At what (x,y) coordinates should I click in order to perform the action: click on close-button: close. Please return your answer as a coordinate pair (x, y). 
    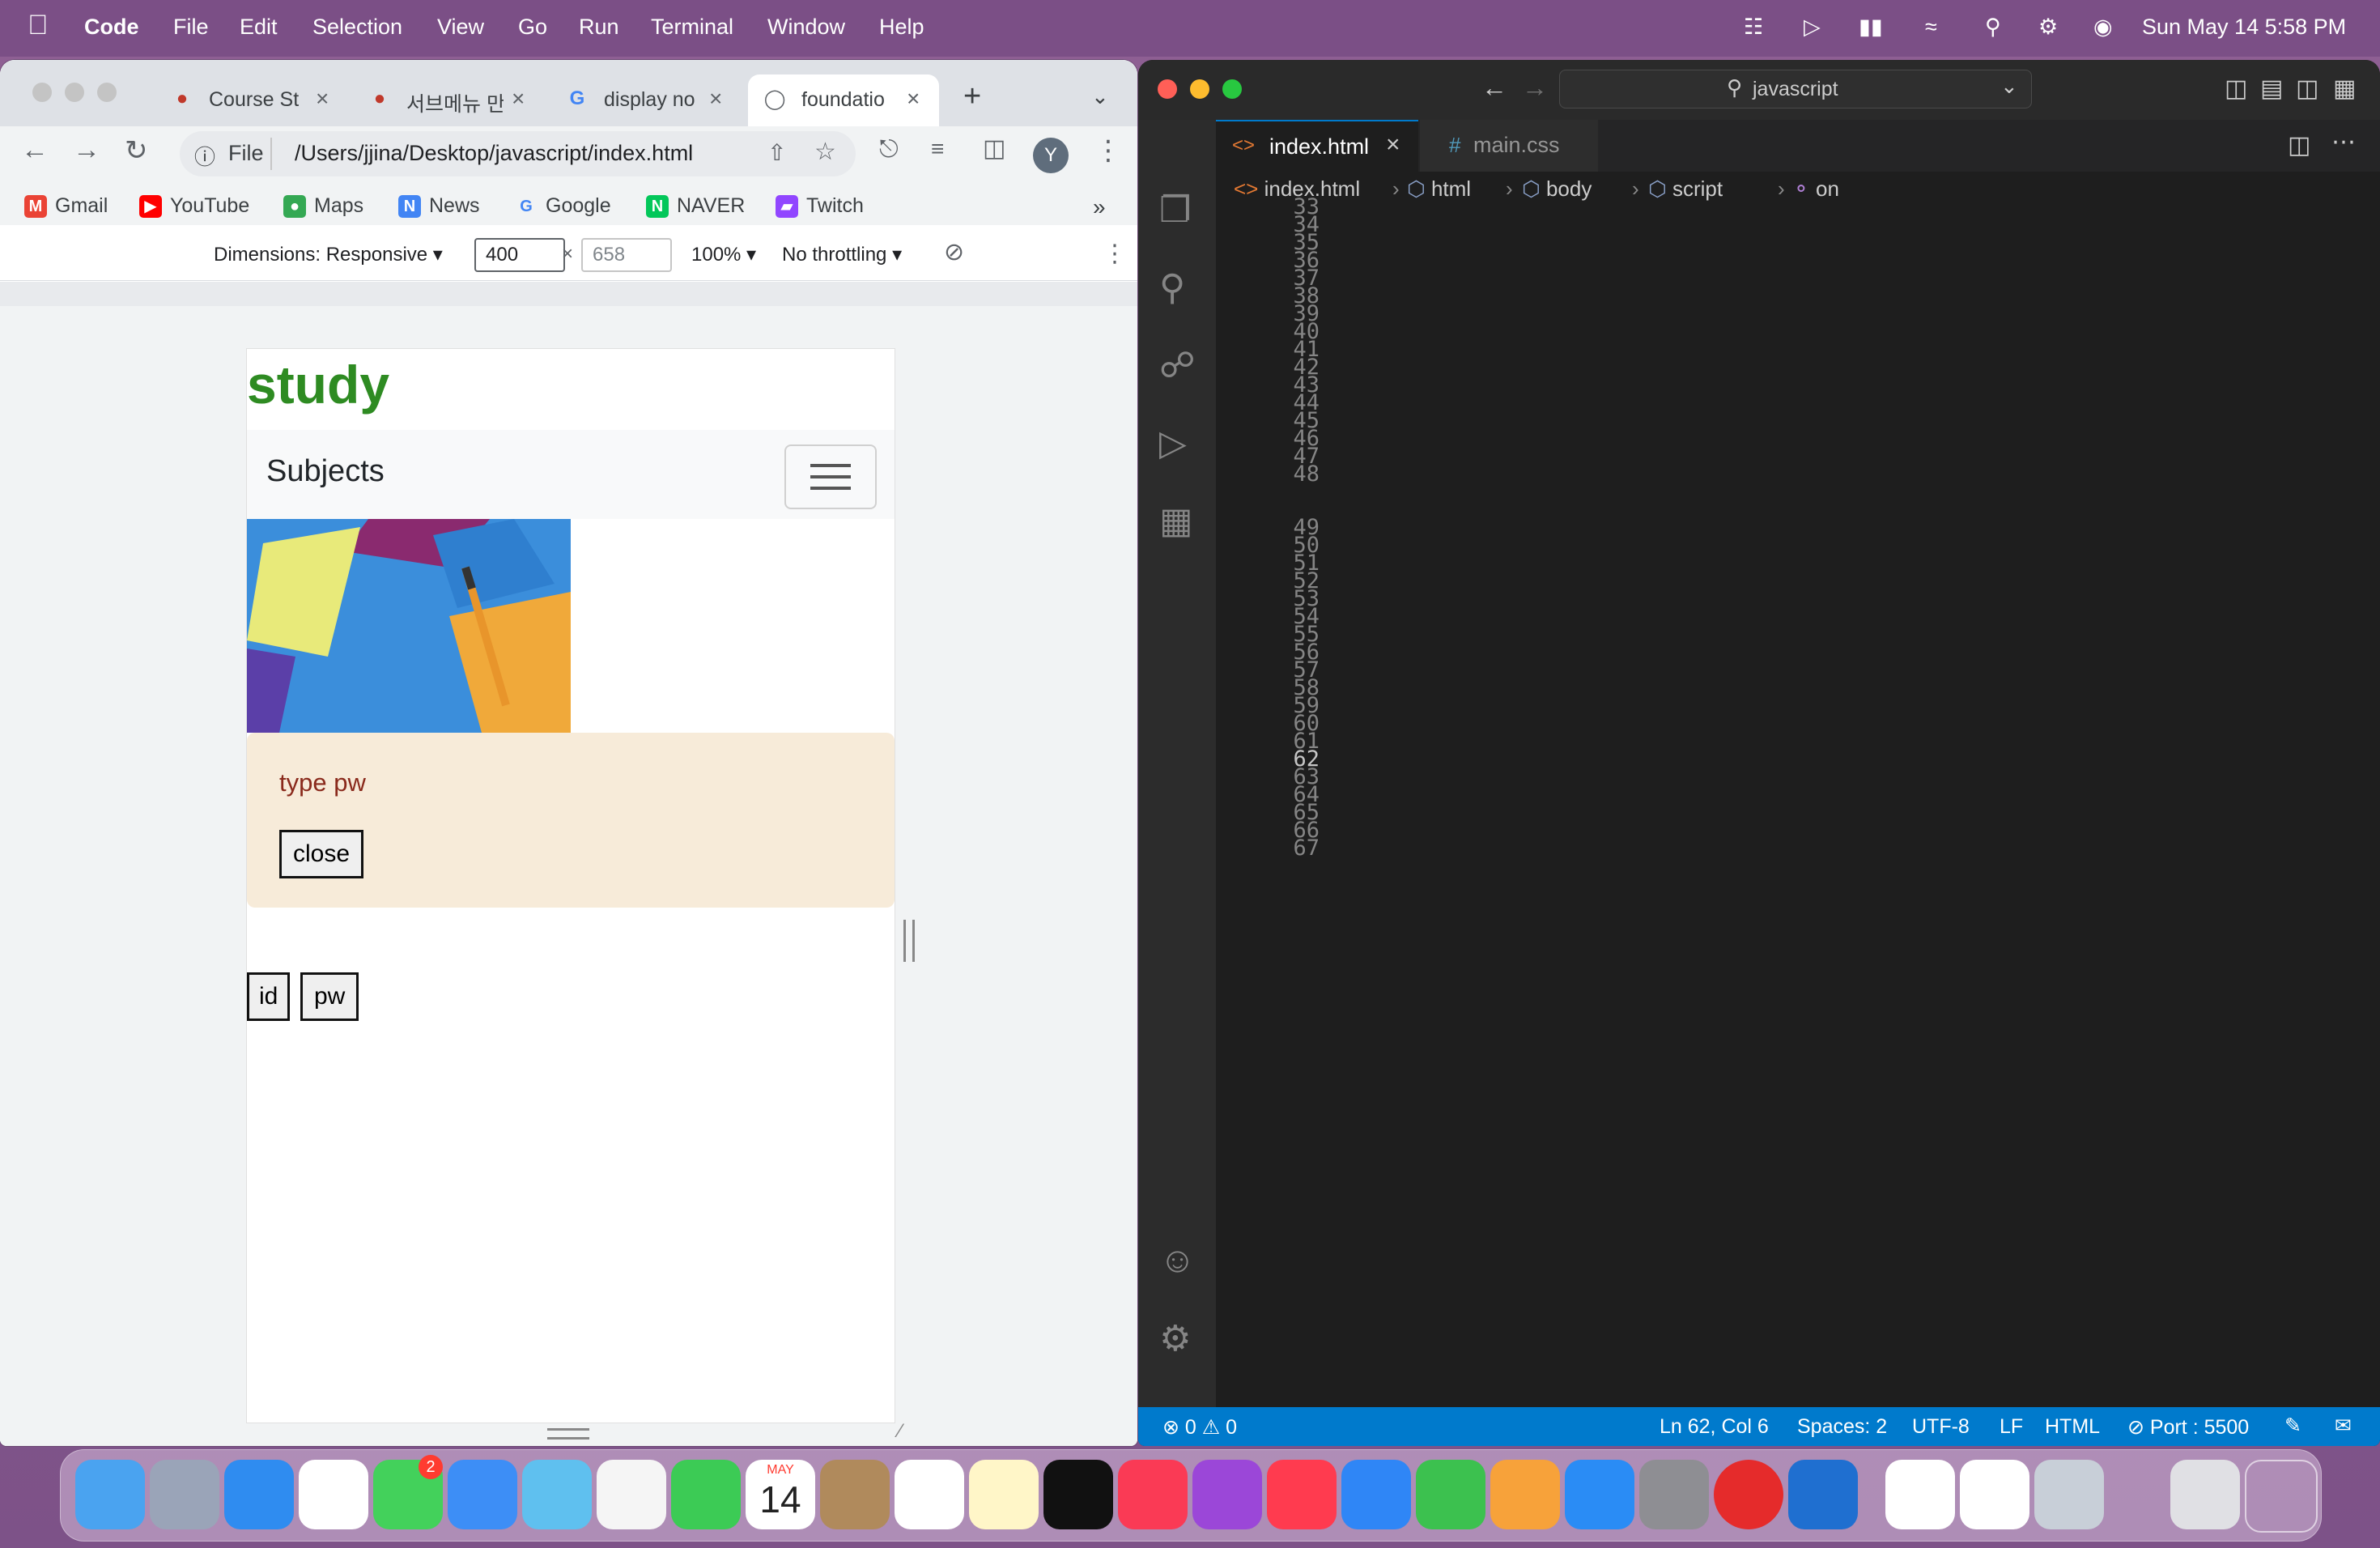
    Looking at the image, I should click on (322, 854).